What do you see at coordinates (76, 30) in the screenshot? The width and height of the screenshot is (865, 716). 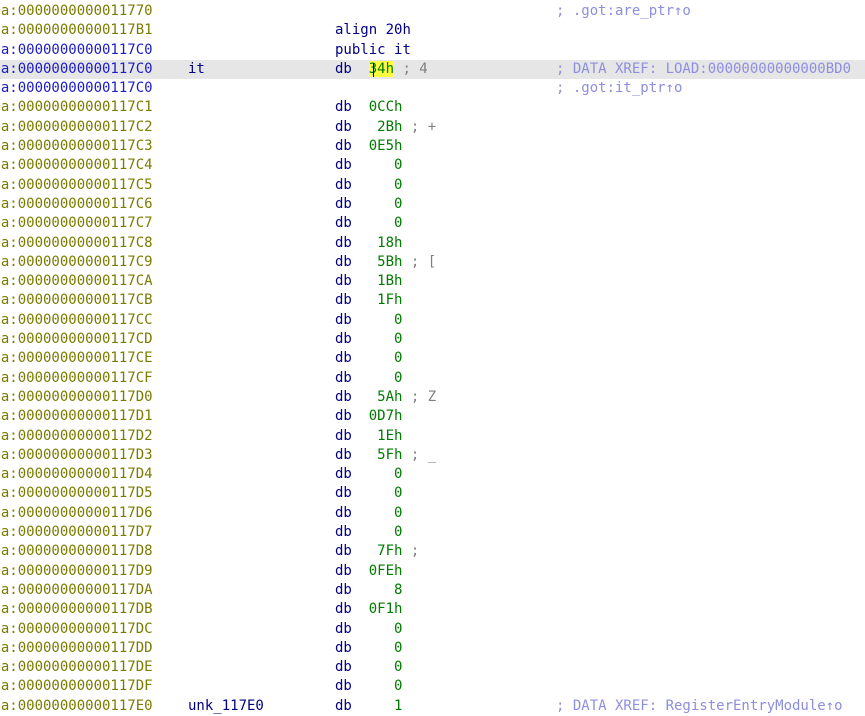 I see `address: ata:00000000000117B1` at bounding box center [76, 30].